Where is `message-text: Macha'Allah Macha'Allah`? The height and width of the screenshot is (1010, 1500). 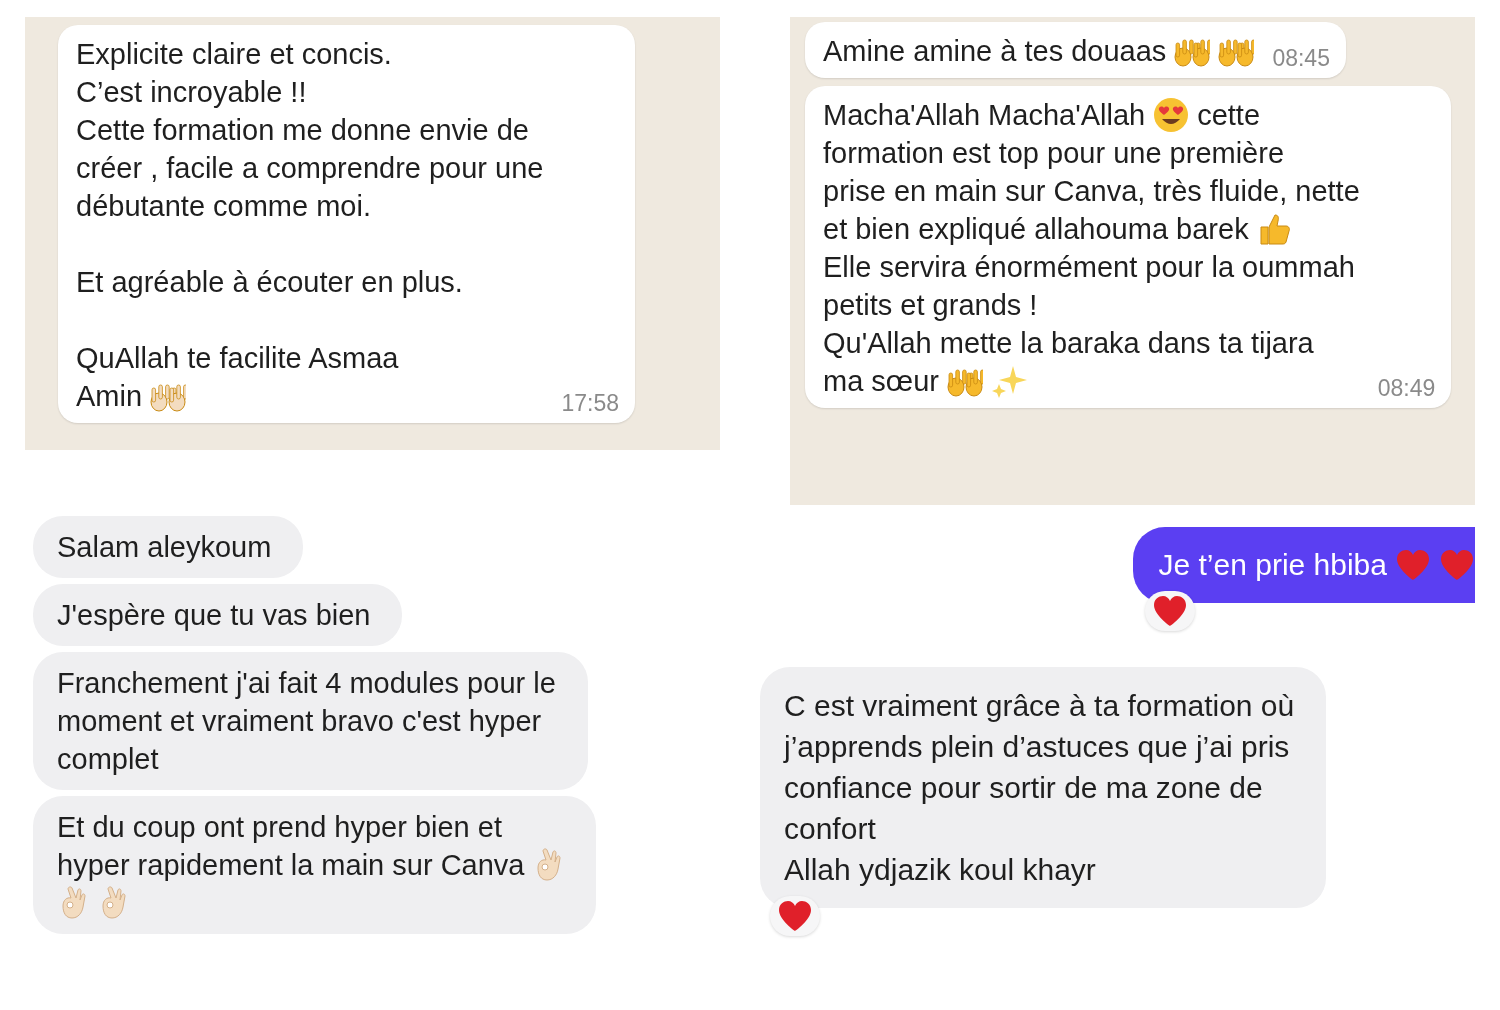 message-text: Macha'Allah Macha'Allah is located at coordinates (984, 115).